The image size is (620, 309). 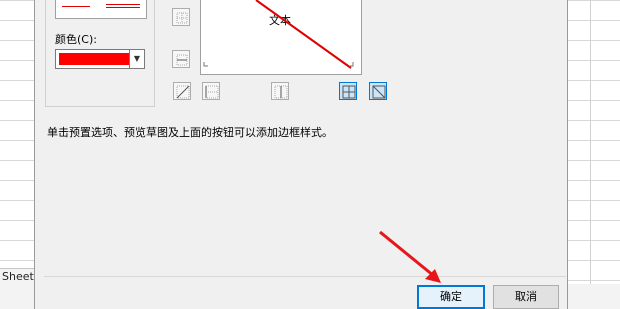 What do you see at coordinates (410, 256) in the screenshot?
I see `annotation-arrow` at bounding box center [410, 256].